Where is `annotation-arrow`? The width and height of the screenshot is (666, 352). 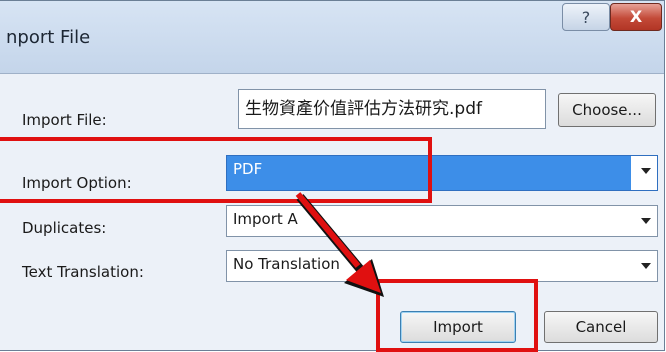 annotation-arrow is located at coordinates (328, 230).